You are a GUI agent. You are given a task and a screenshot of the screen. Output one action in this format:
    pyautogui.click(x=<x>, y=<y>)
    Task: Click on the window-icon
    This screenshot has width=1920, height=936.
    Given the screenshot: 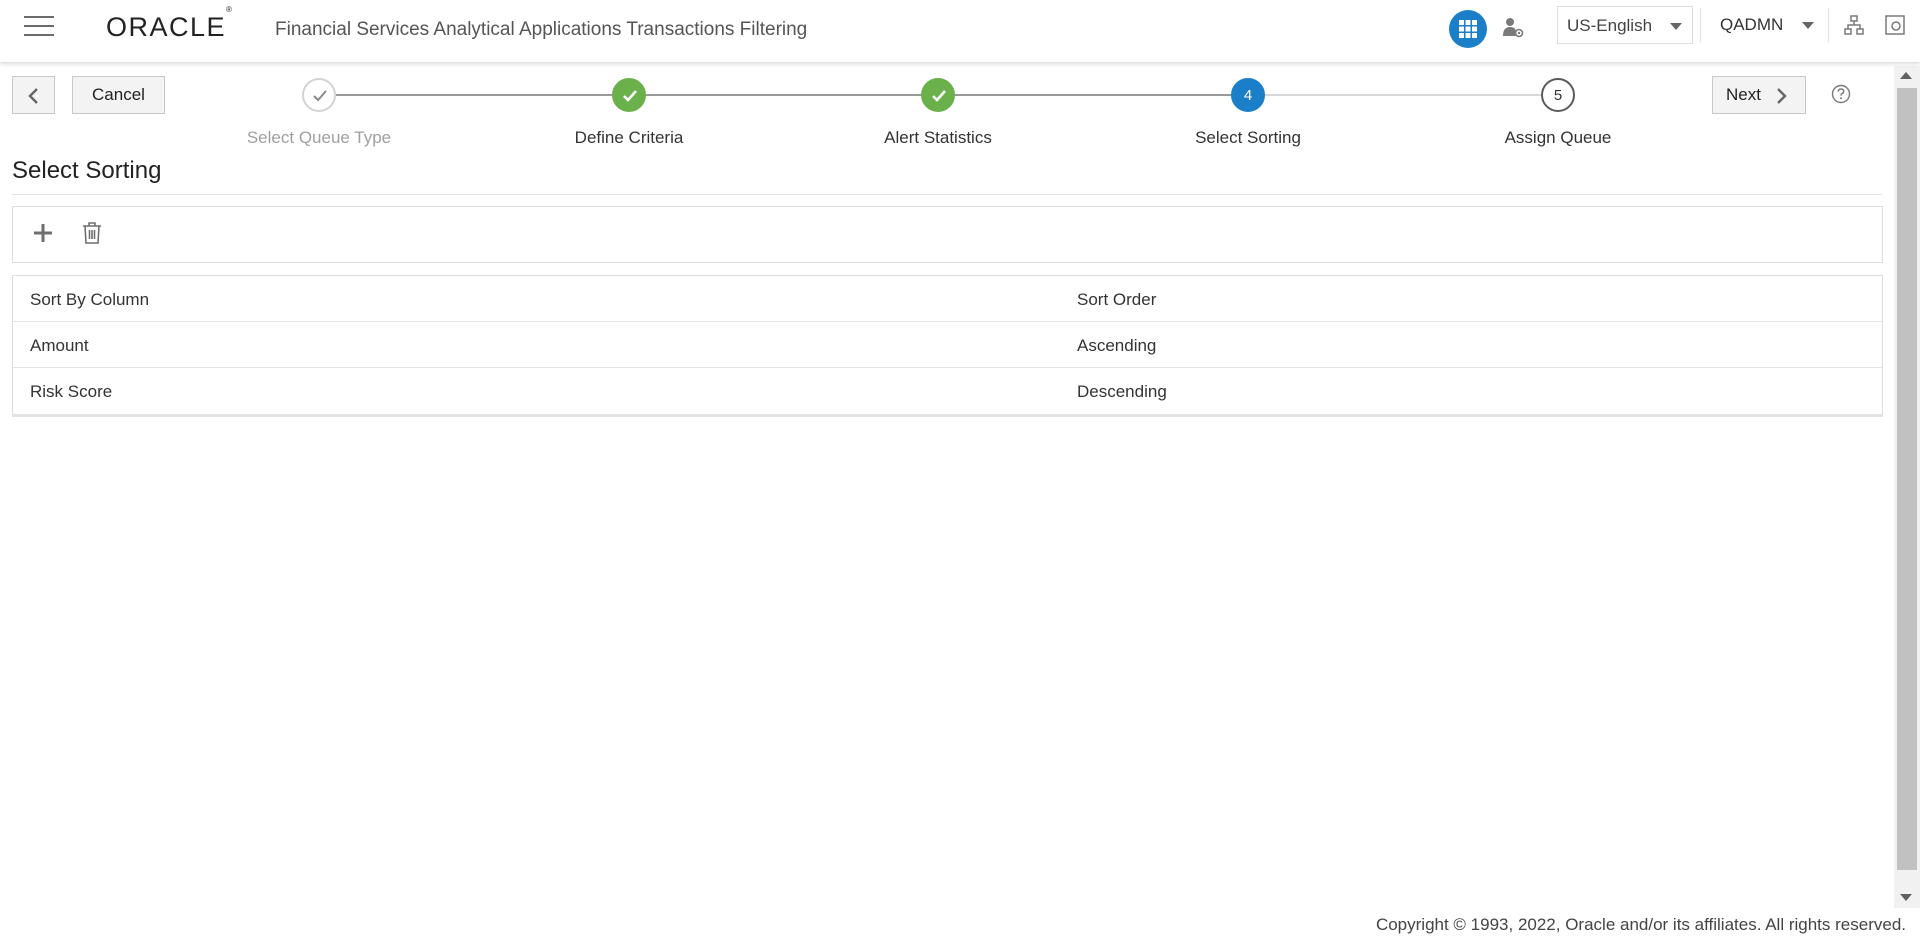 What is the action you would take?
    pyautogui.click(x=1895, y=25)
    